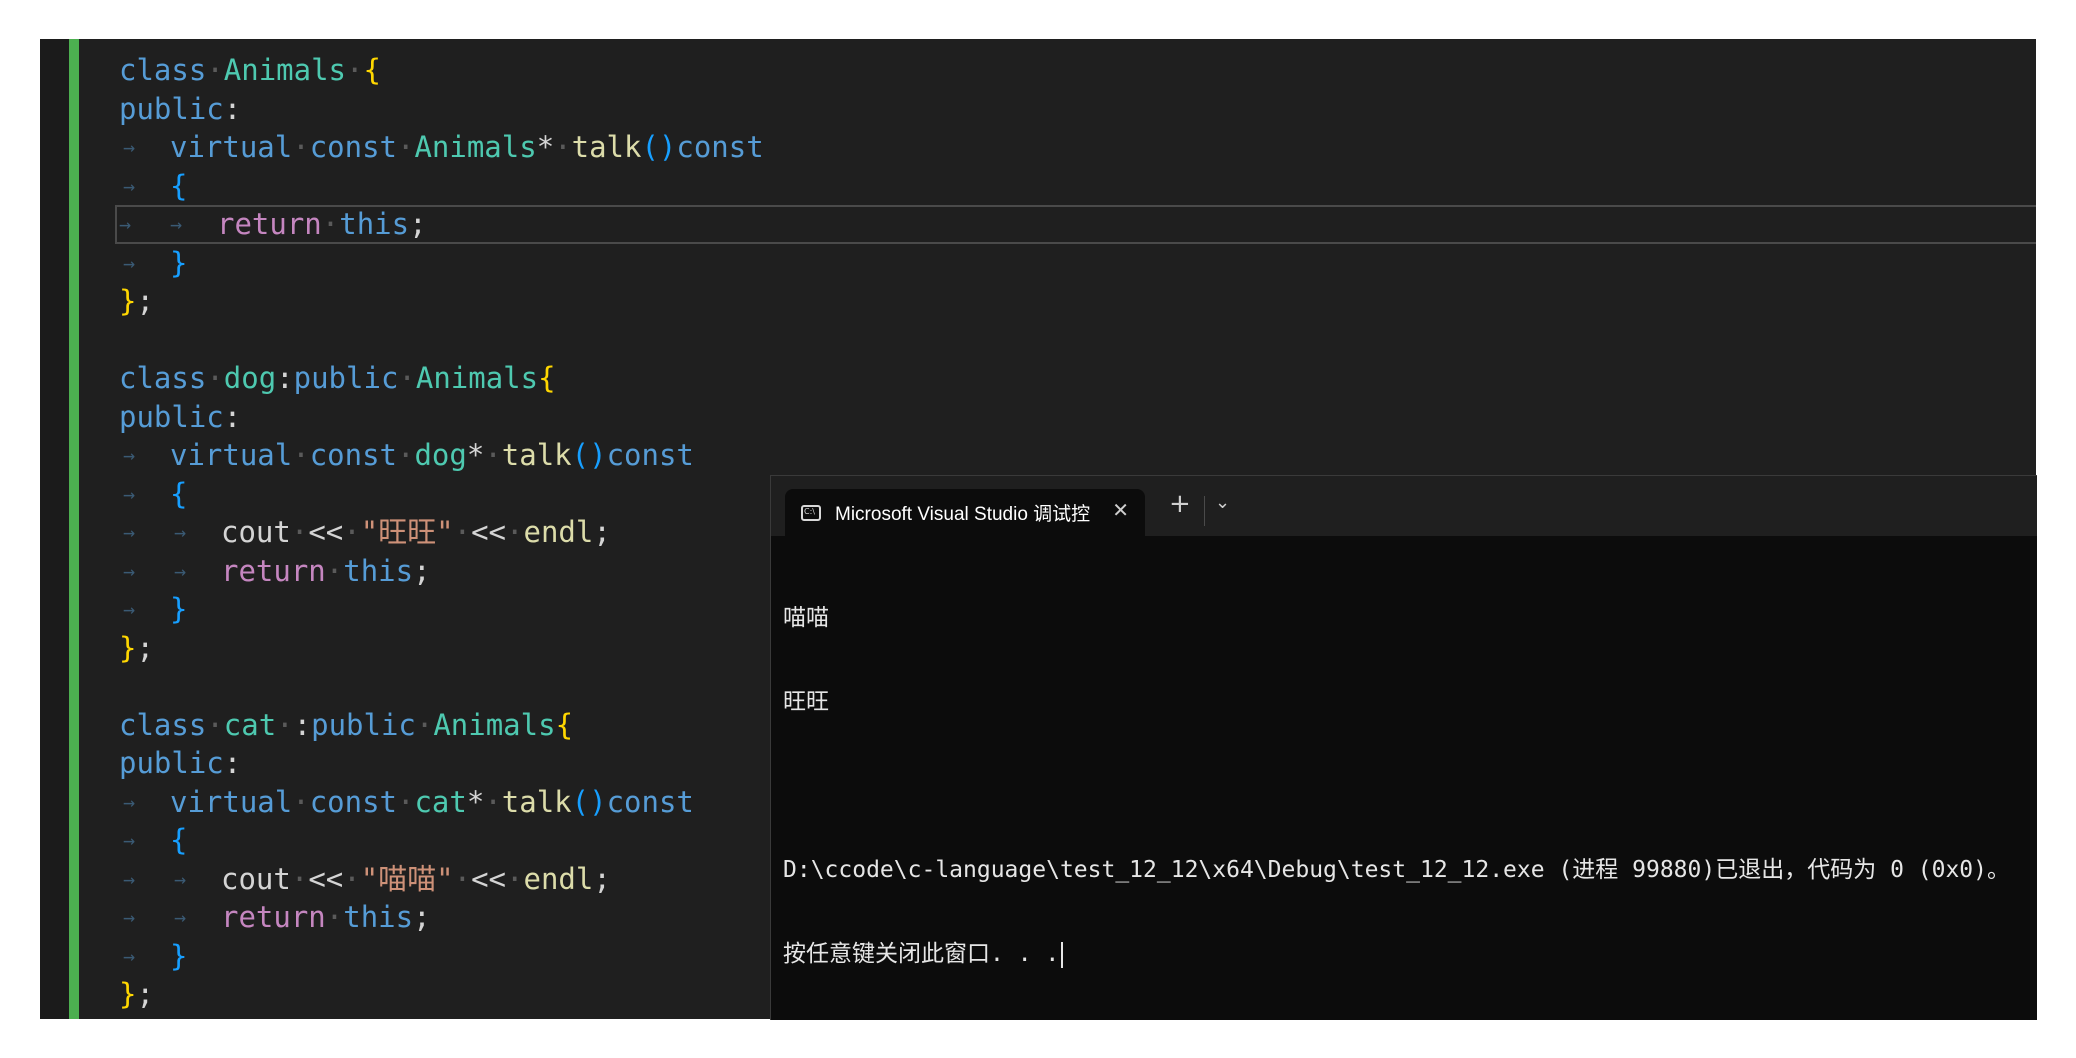  I want to click on code-line, so click(1077, 340).